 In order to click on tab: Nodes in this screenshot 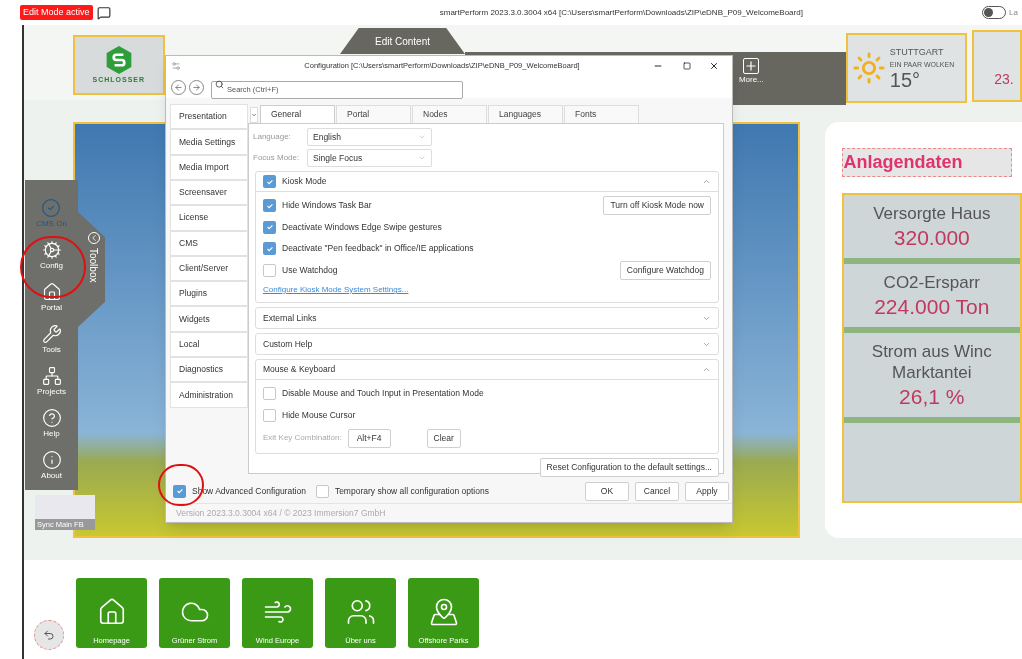, I will do `click(449, 114)`.